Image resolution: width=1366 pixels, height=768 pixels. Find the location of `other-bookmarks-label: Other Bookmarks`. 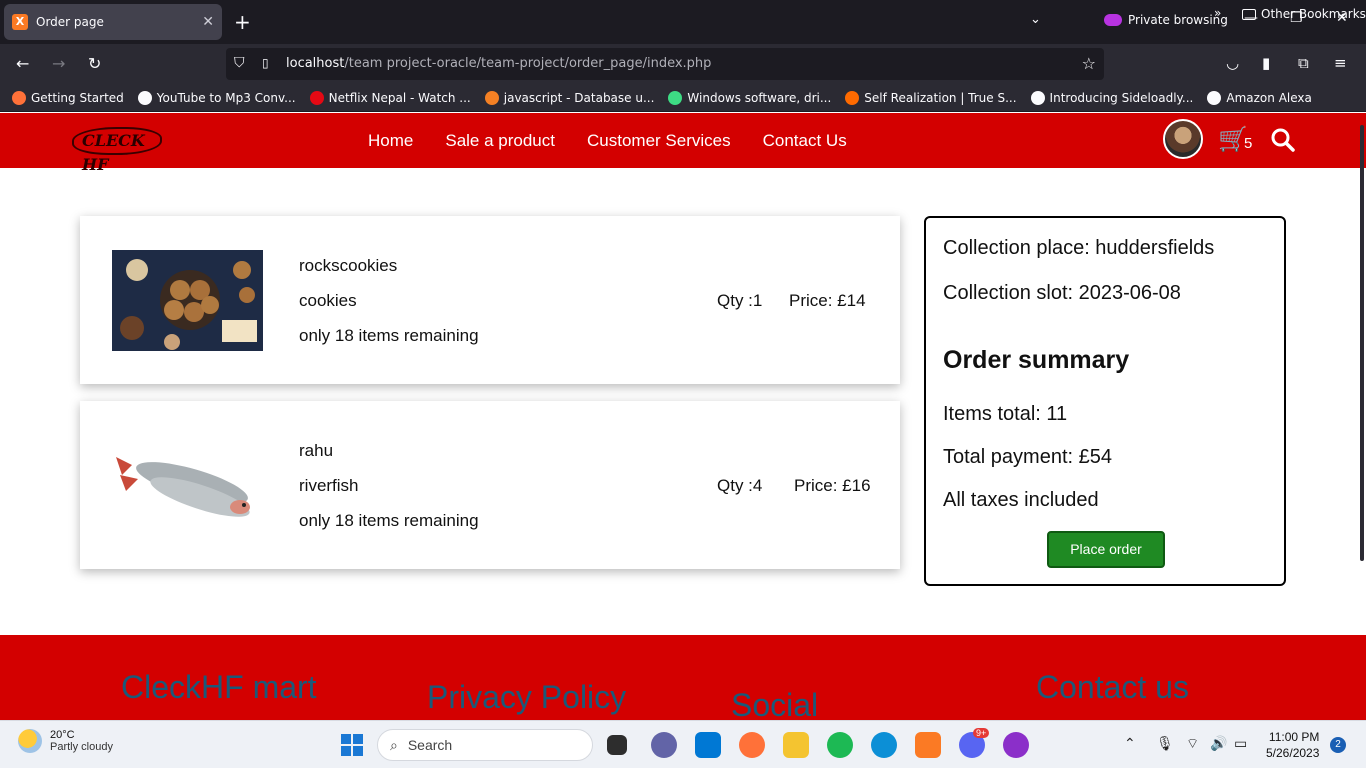

other-bookmarks-label: Other Bookmarks is located at coordinates (1313, 14).